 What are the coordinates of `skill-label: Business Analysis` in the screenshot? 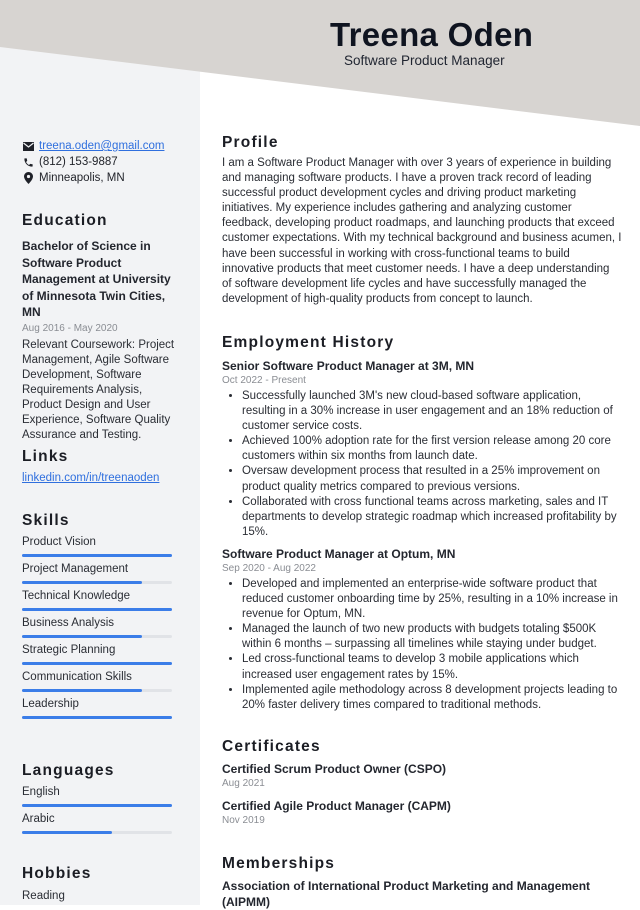 It's located at (68, 623).